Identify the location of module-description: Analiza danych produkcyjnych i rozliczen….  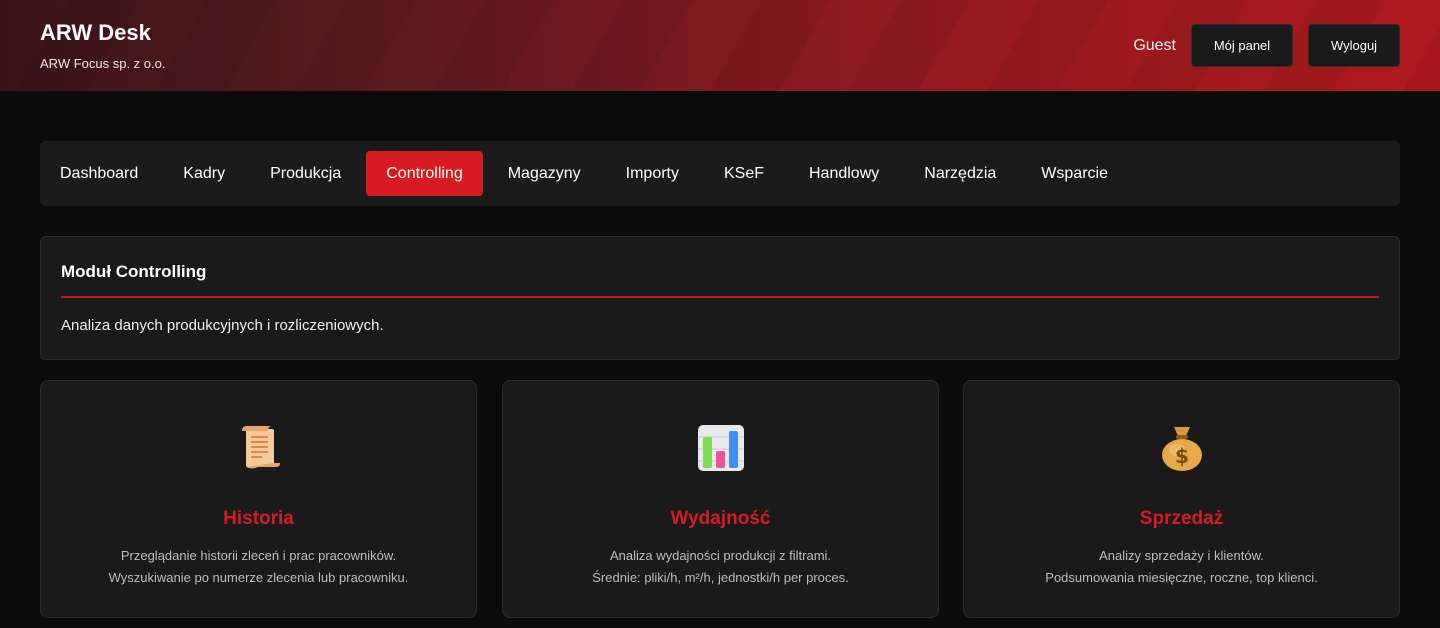
(222, 325).